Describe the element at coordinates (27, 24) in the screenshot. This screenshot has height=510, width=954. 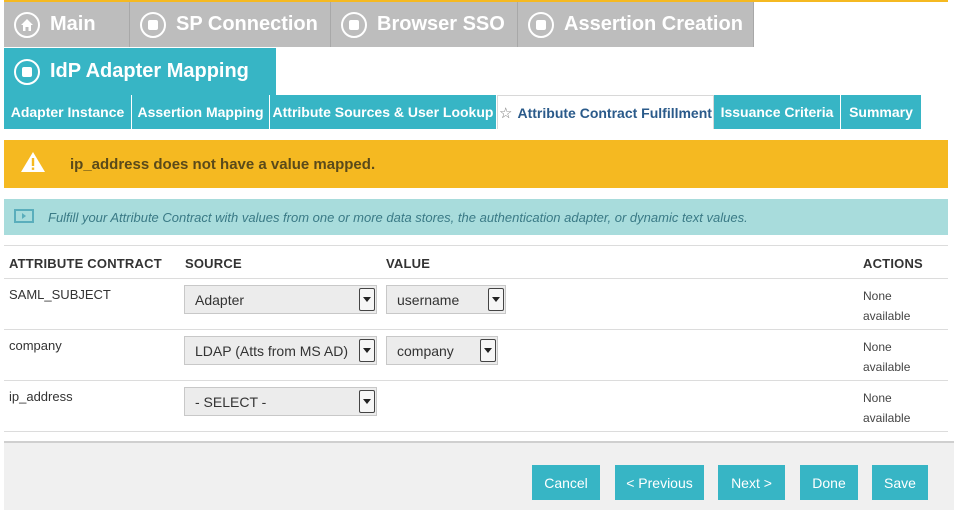
I see `home-icon` at that location.